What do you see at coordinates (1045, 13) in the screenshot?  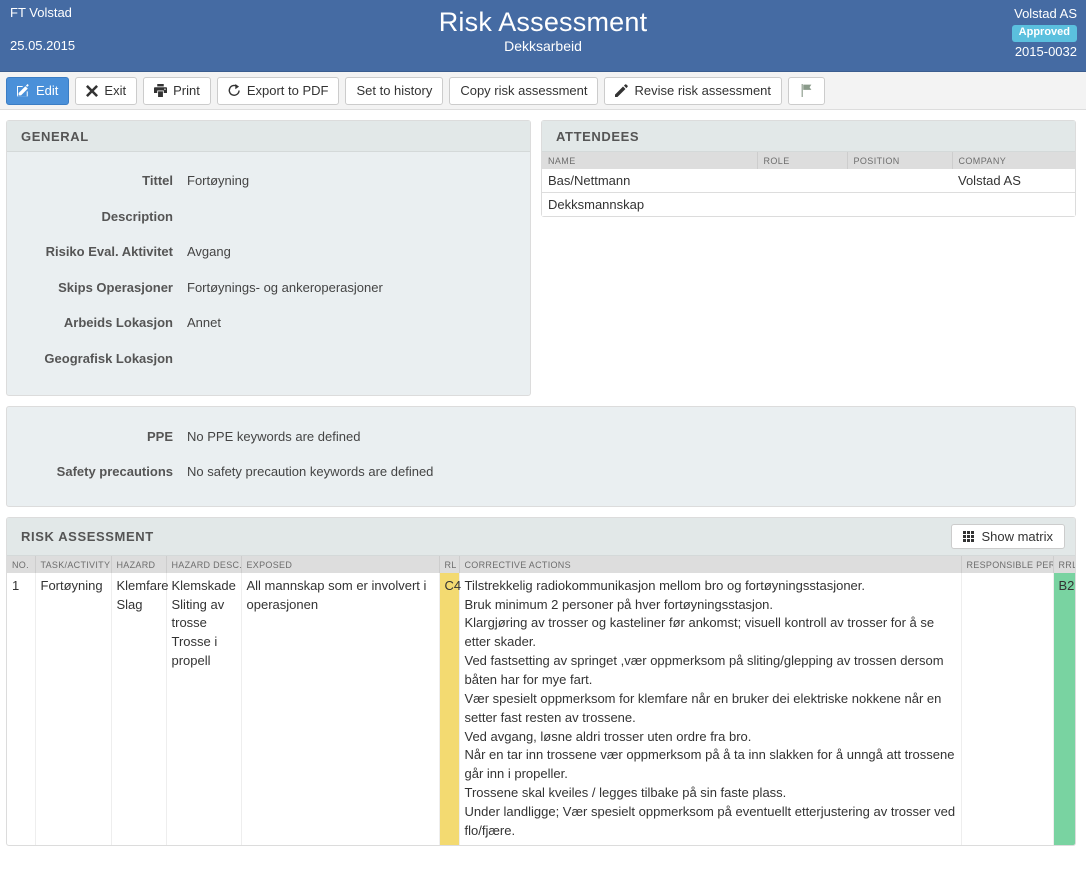 I see `company-name: Volstad AS` at bounding box center [1045, 13].